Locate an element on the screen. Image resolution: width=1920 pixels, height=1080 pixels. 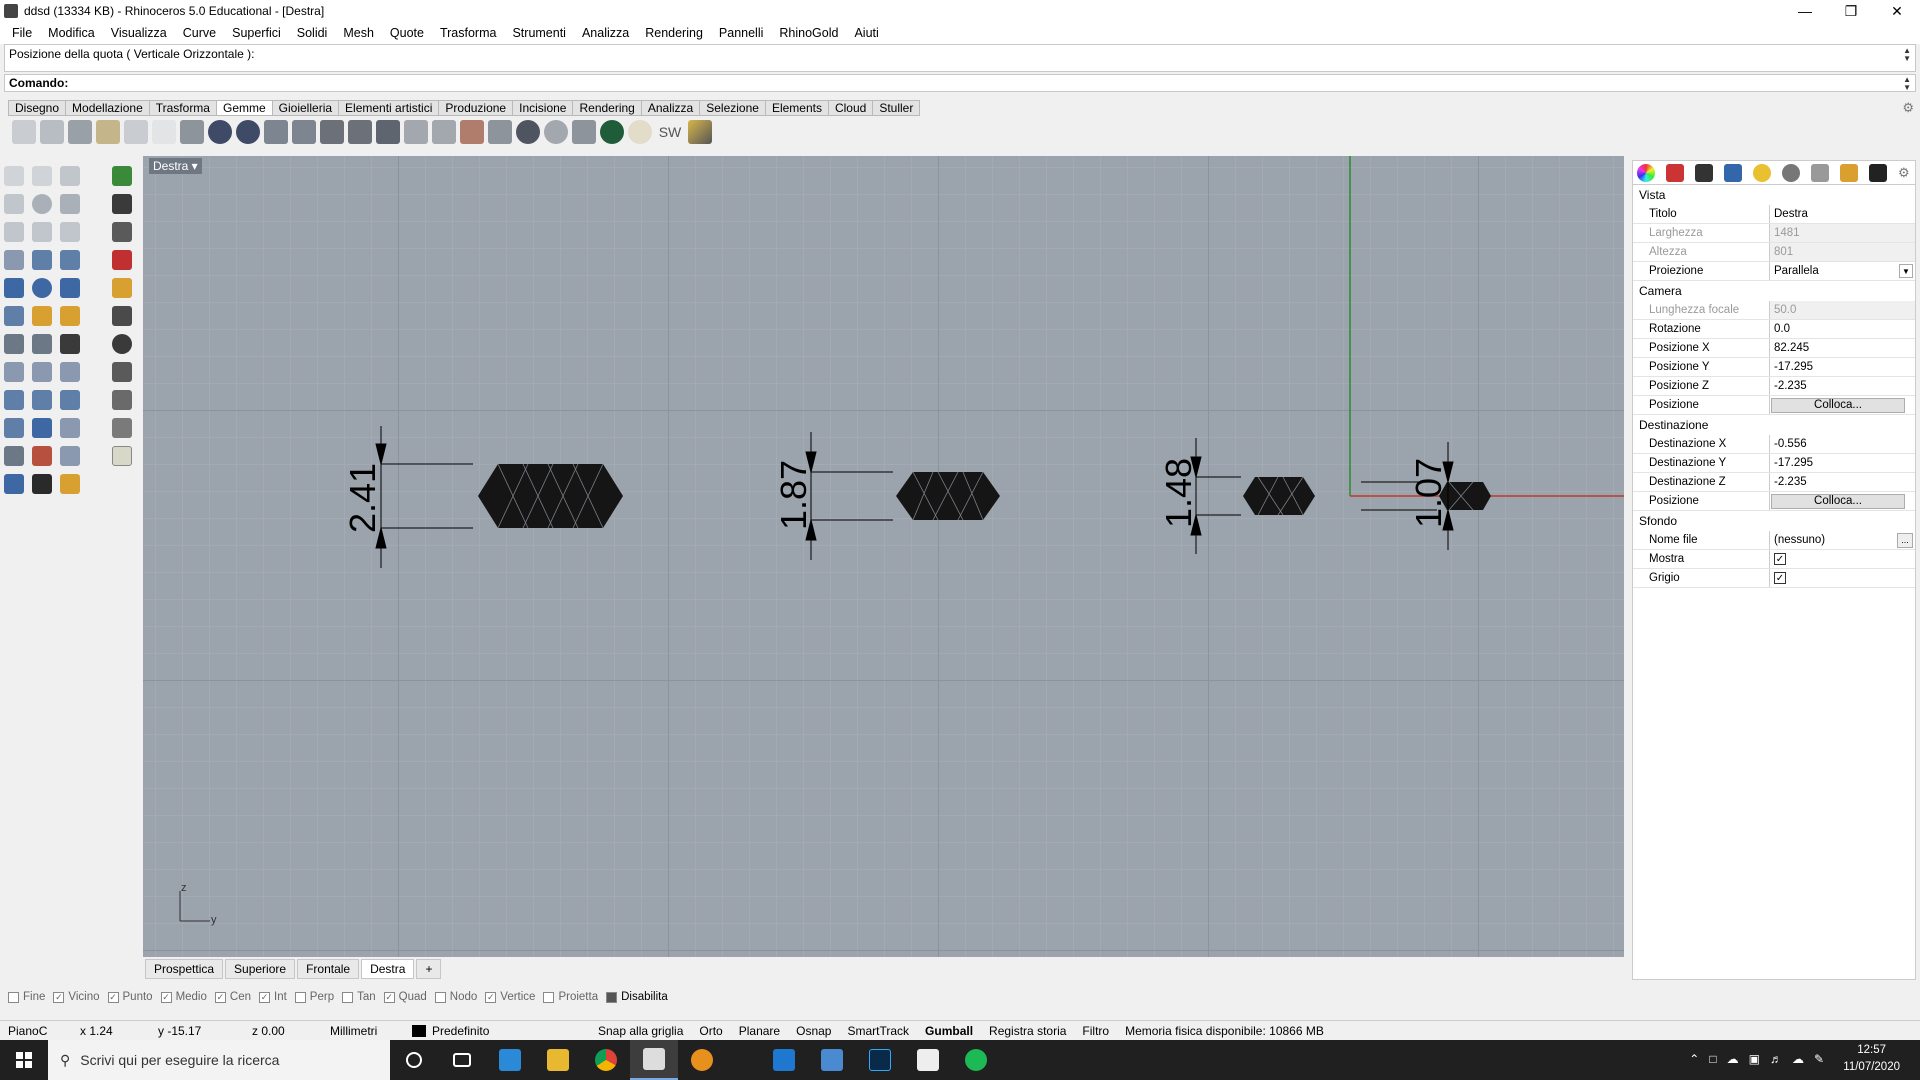
task-view-button is located at coordinates (462, 1060).